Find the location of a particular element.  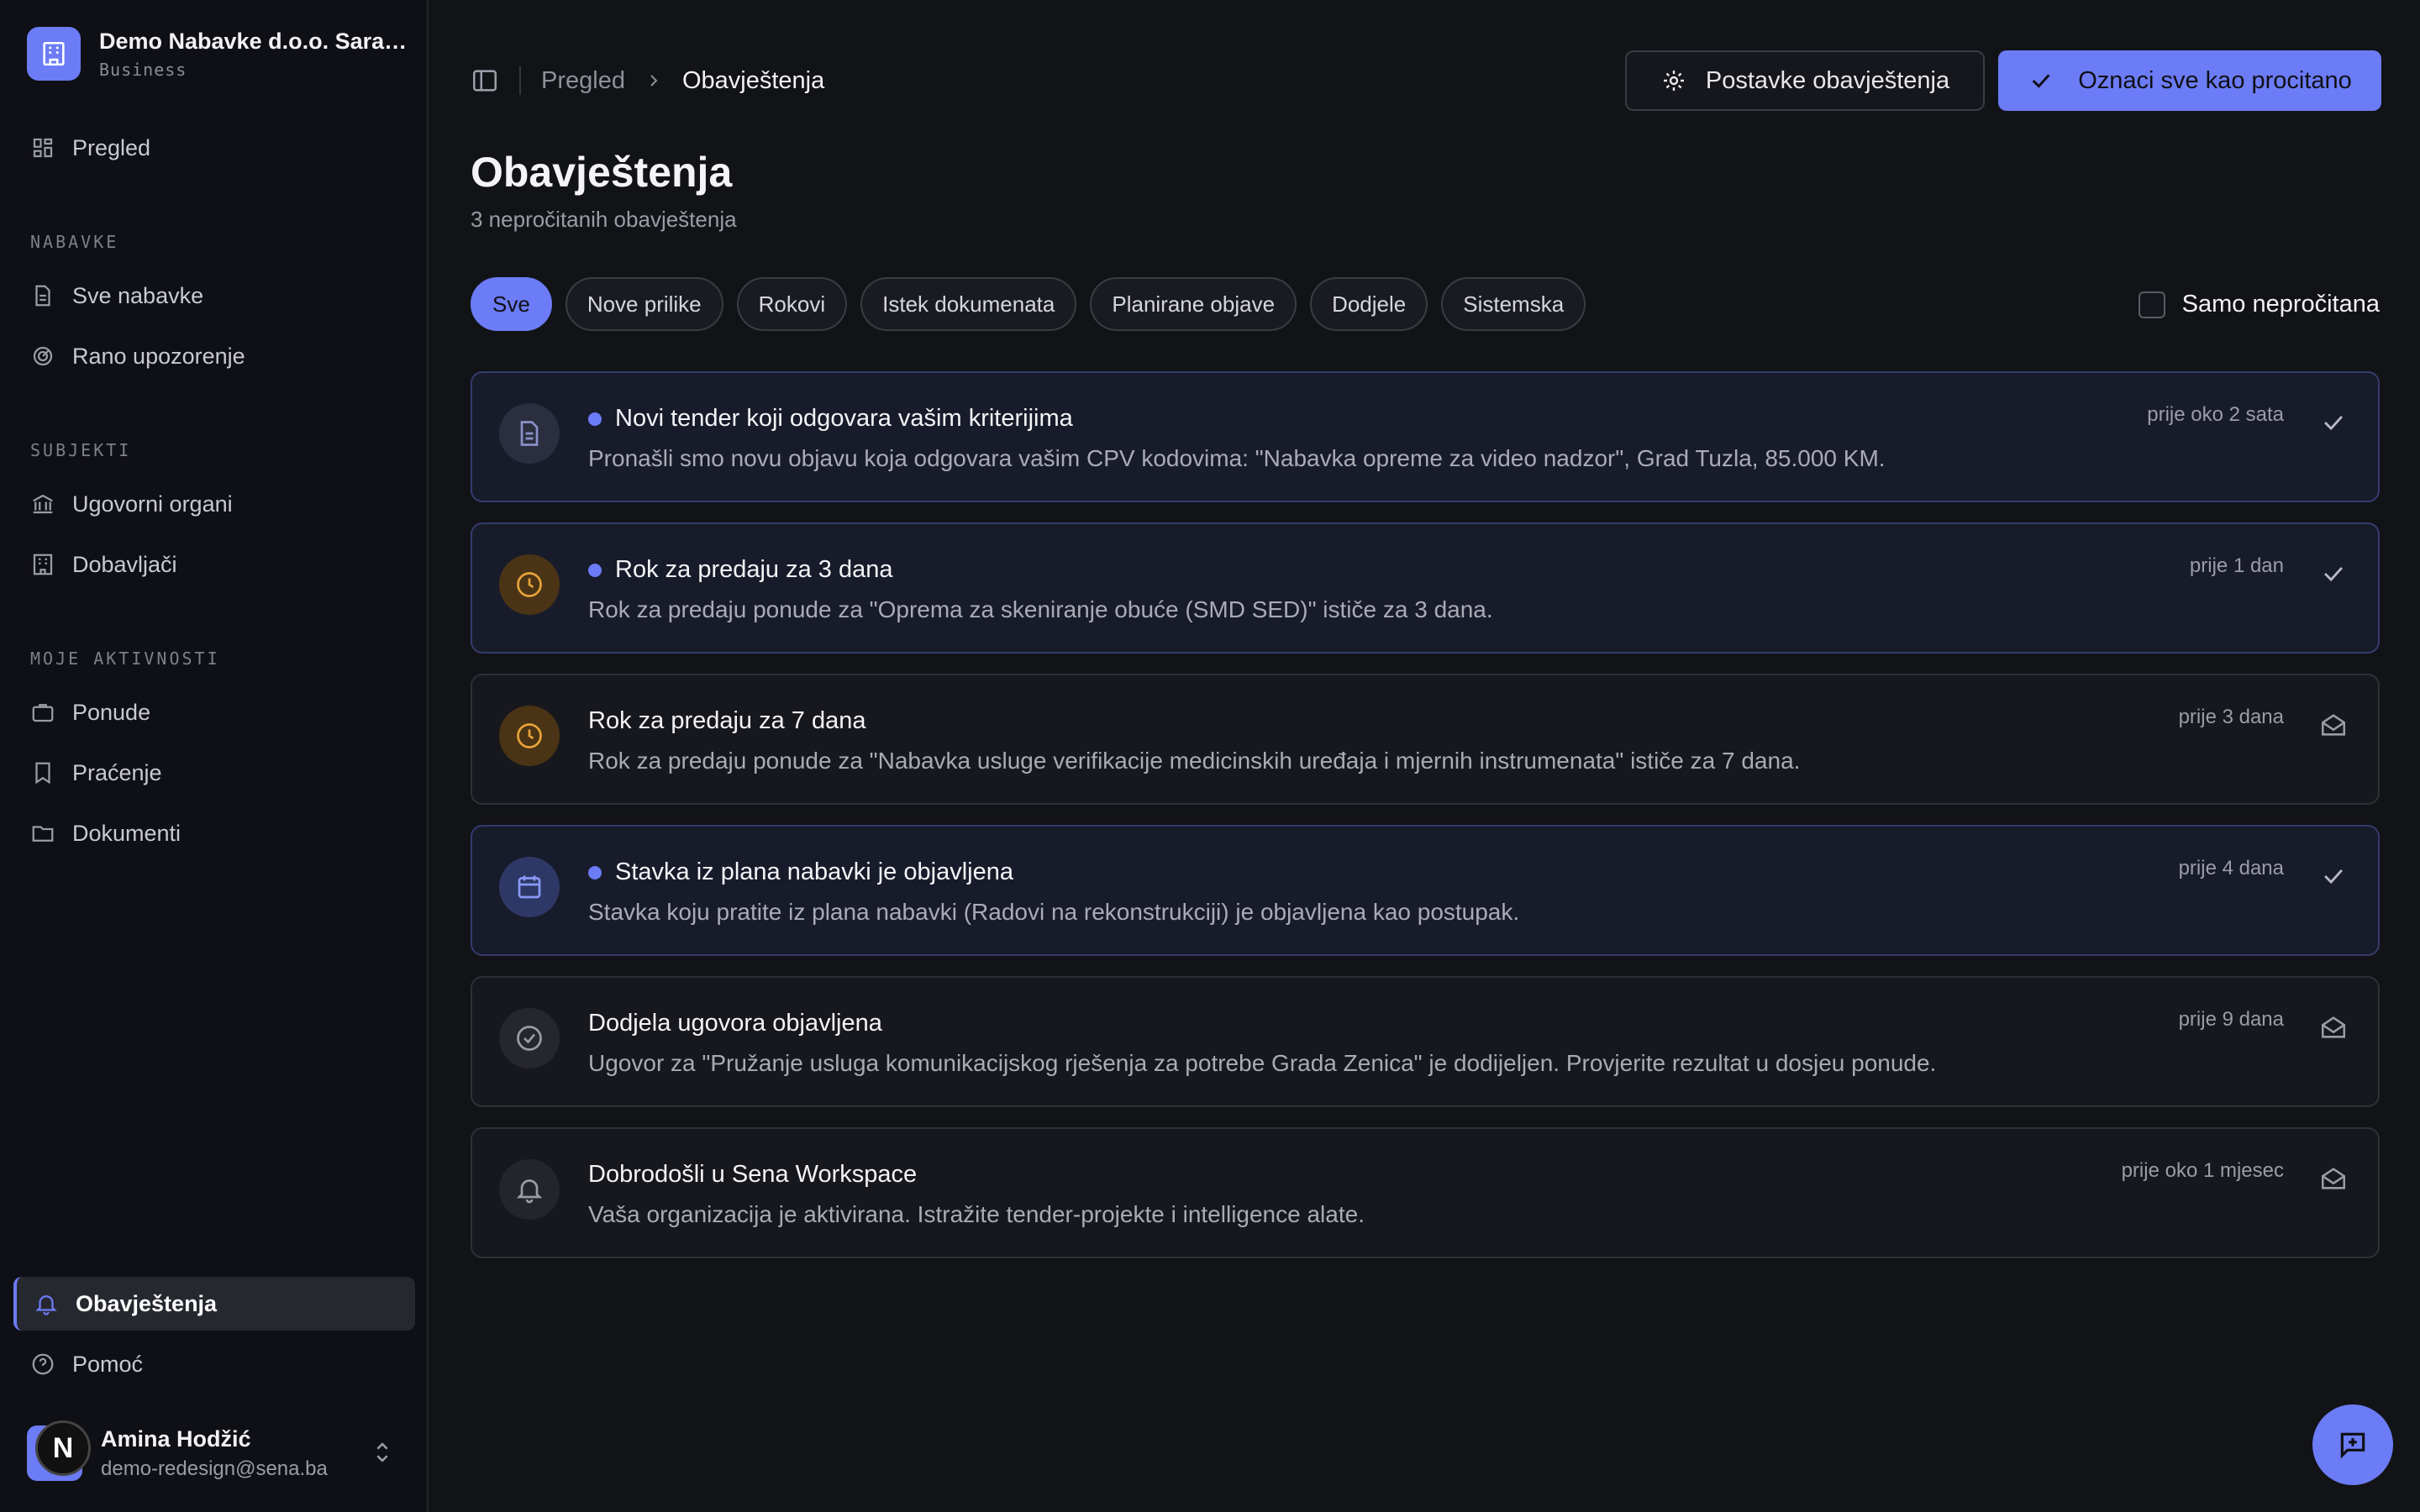

notification-title: Rok za predaju za 3 dana is located at coordinates (740, 570).